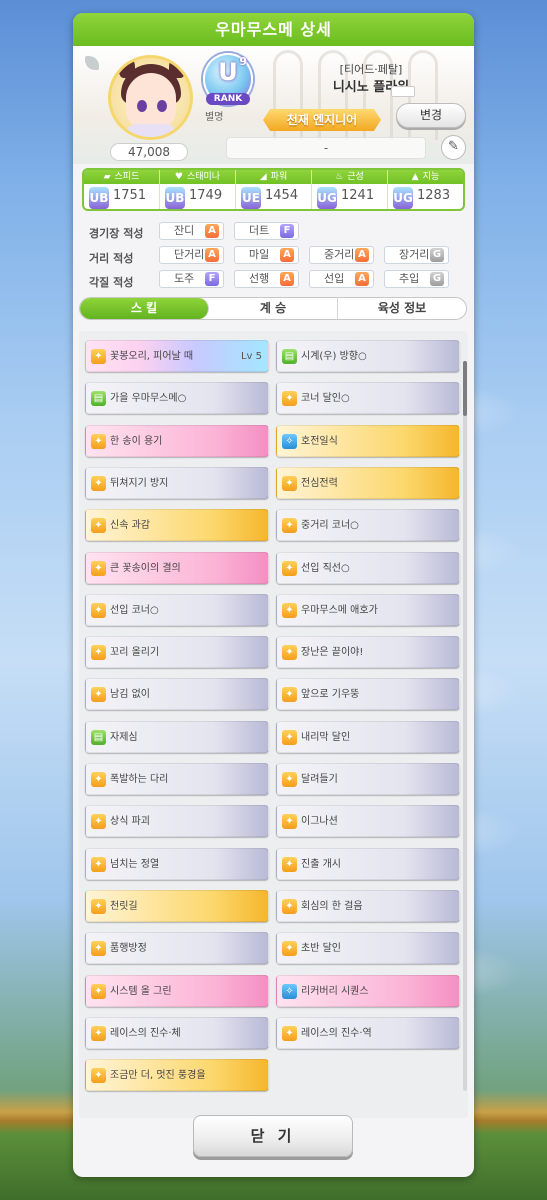  Describe the element at coordinates (177, 609) in the screenshot. I see `skill-item: ✦ 선입 코너○` at that location.